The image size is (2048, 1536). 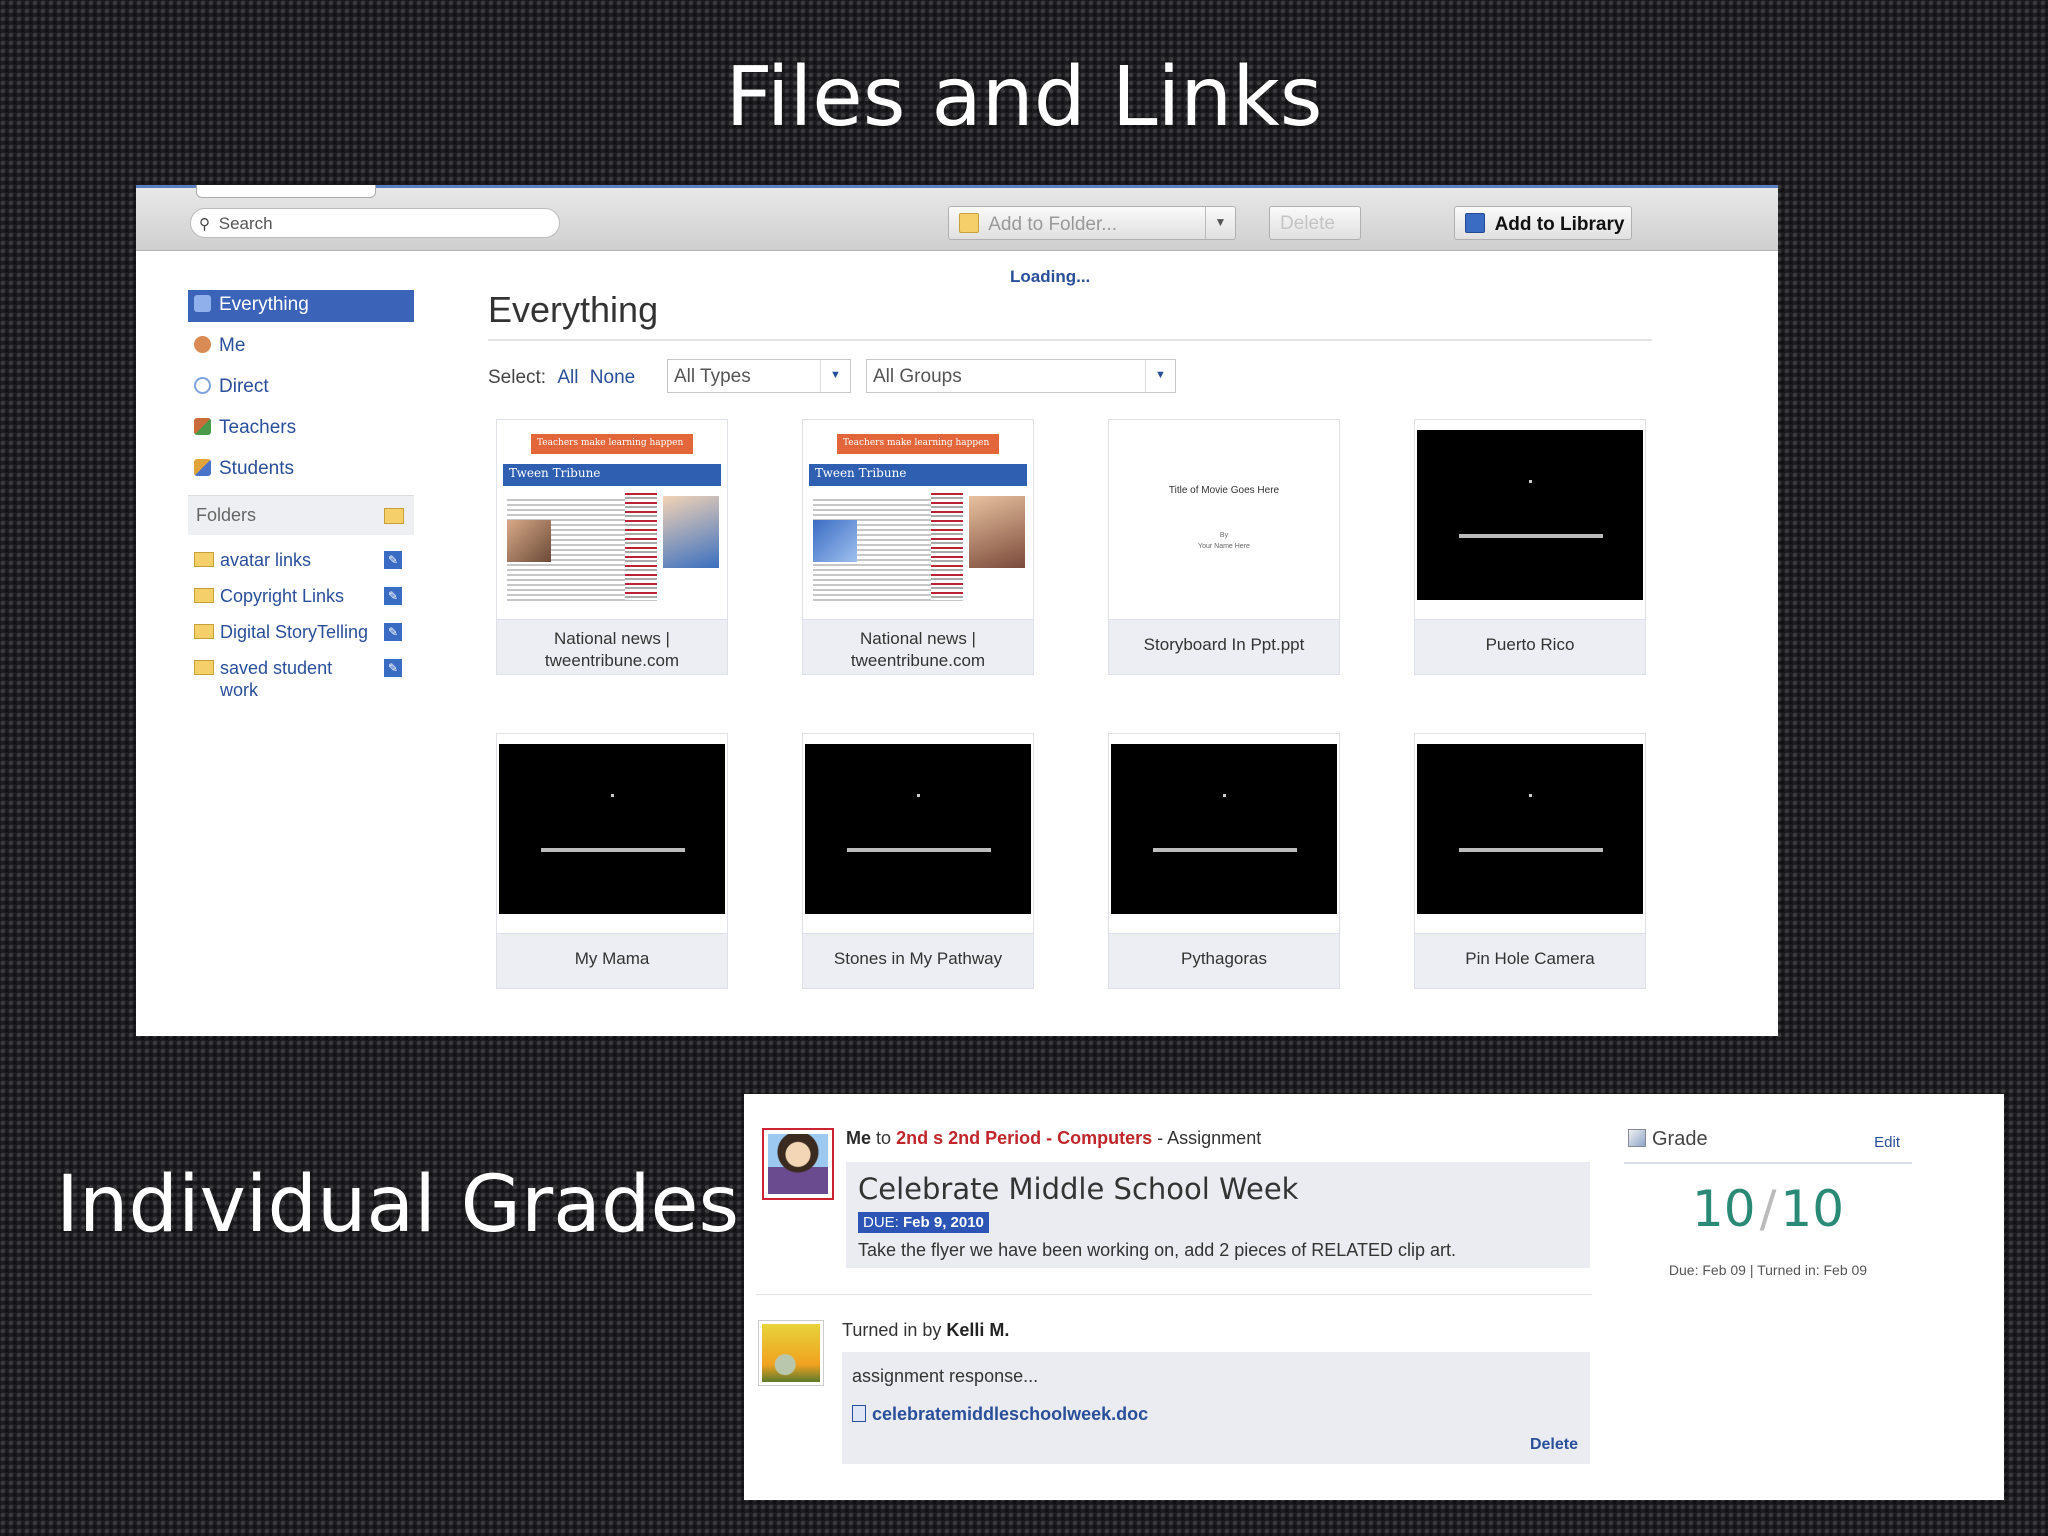 I want to click on add-to-folder-dropdown: Add to Folder... ▼, so click(x=1092, y=223).